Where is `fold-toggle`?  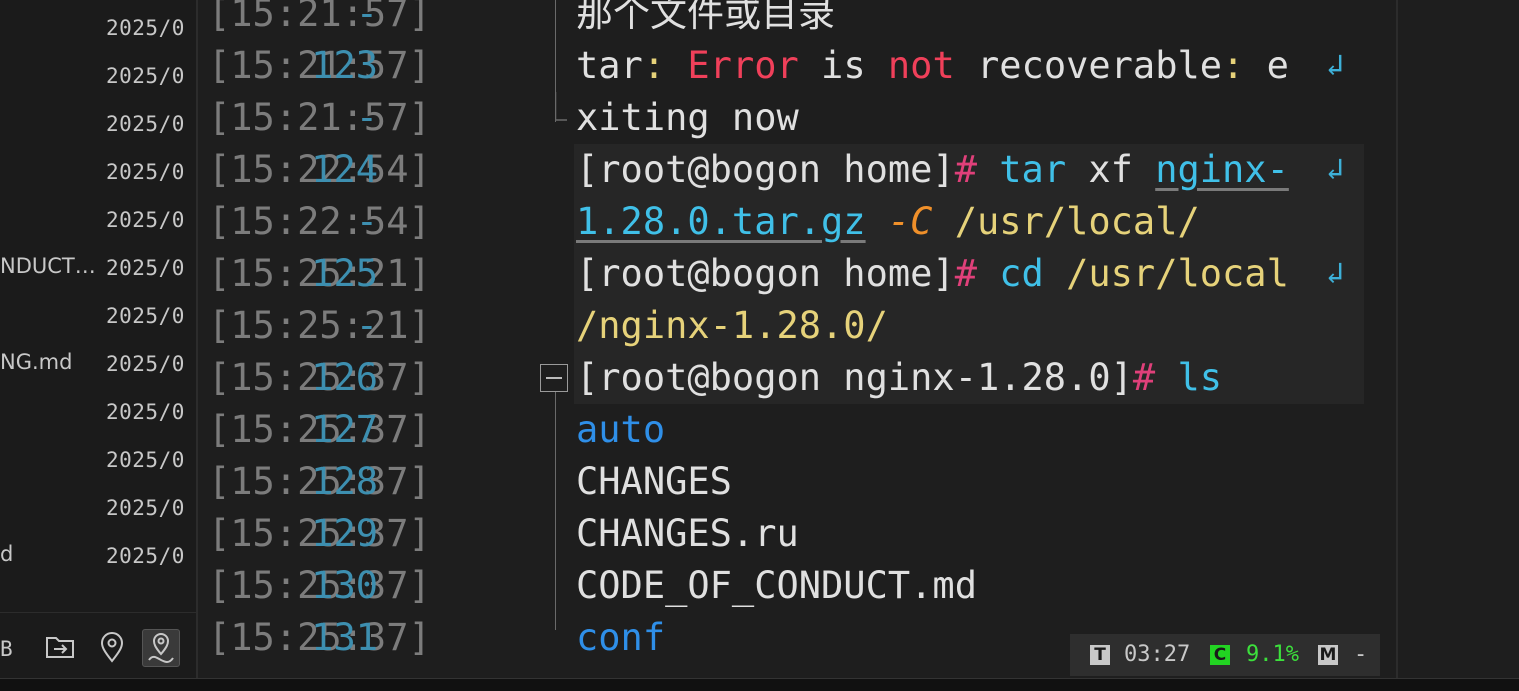
fold-toggle is located at coordinates (554, 378).